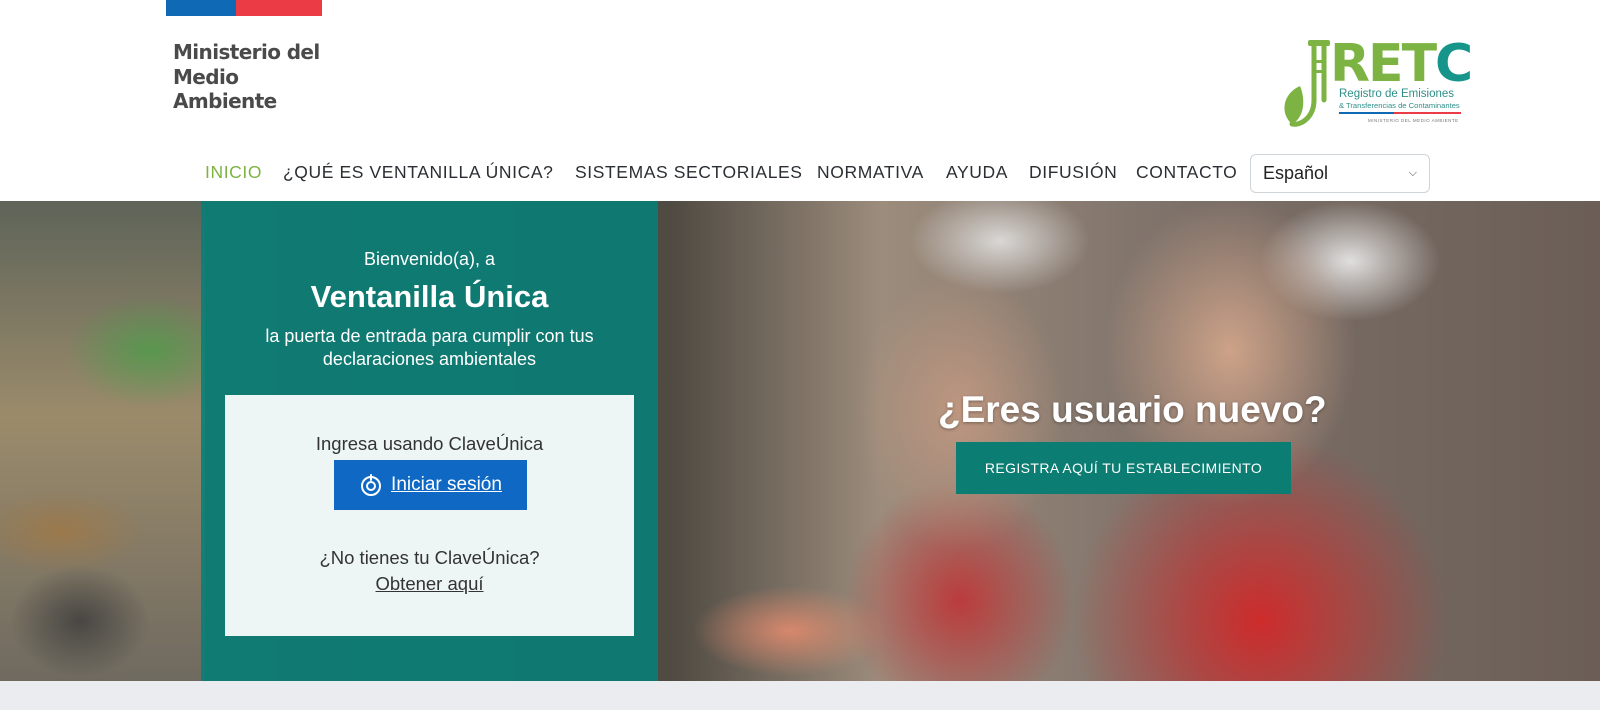  What do you see at coordinates (279, 8) in the screenshot?
I see `gov-bar-red` at bounding box center [279, 8].